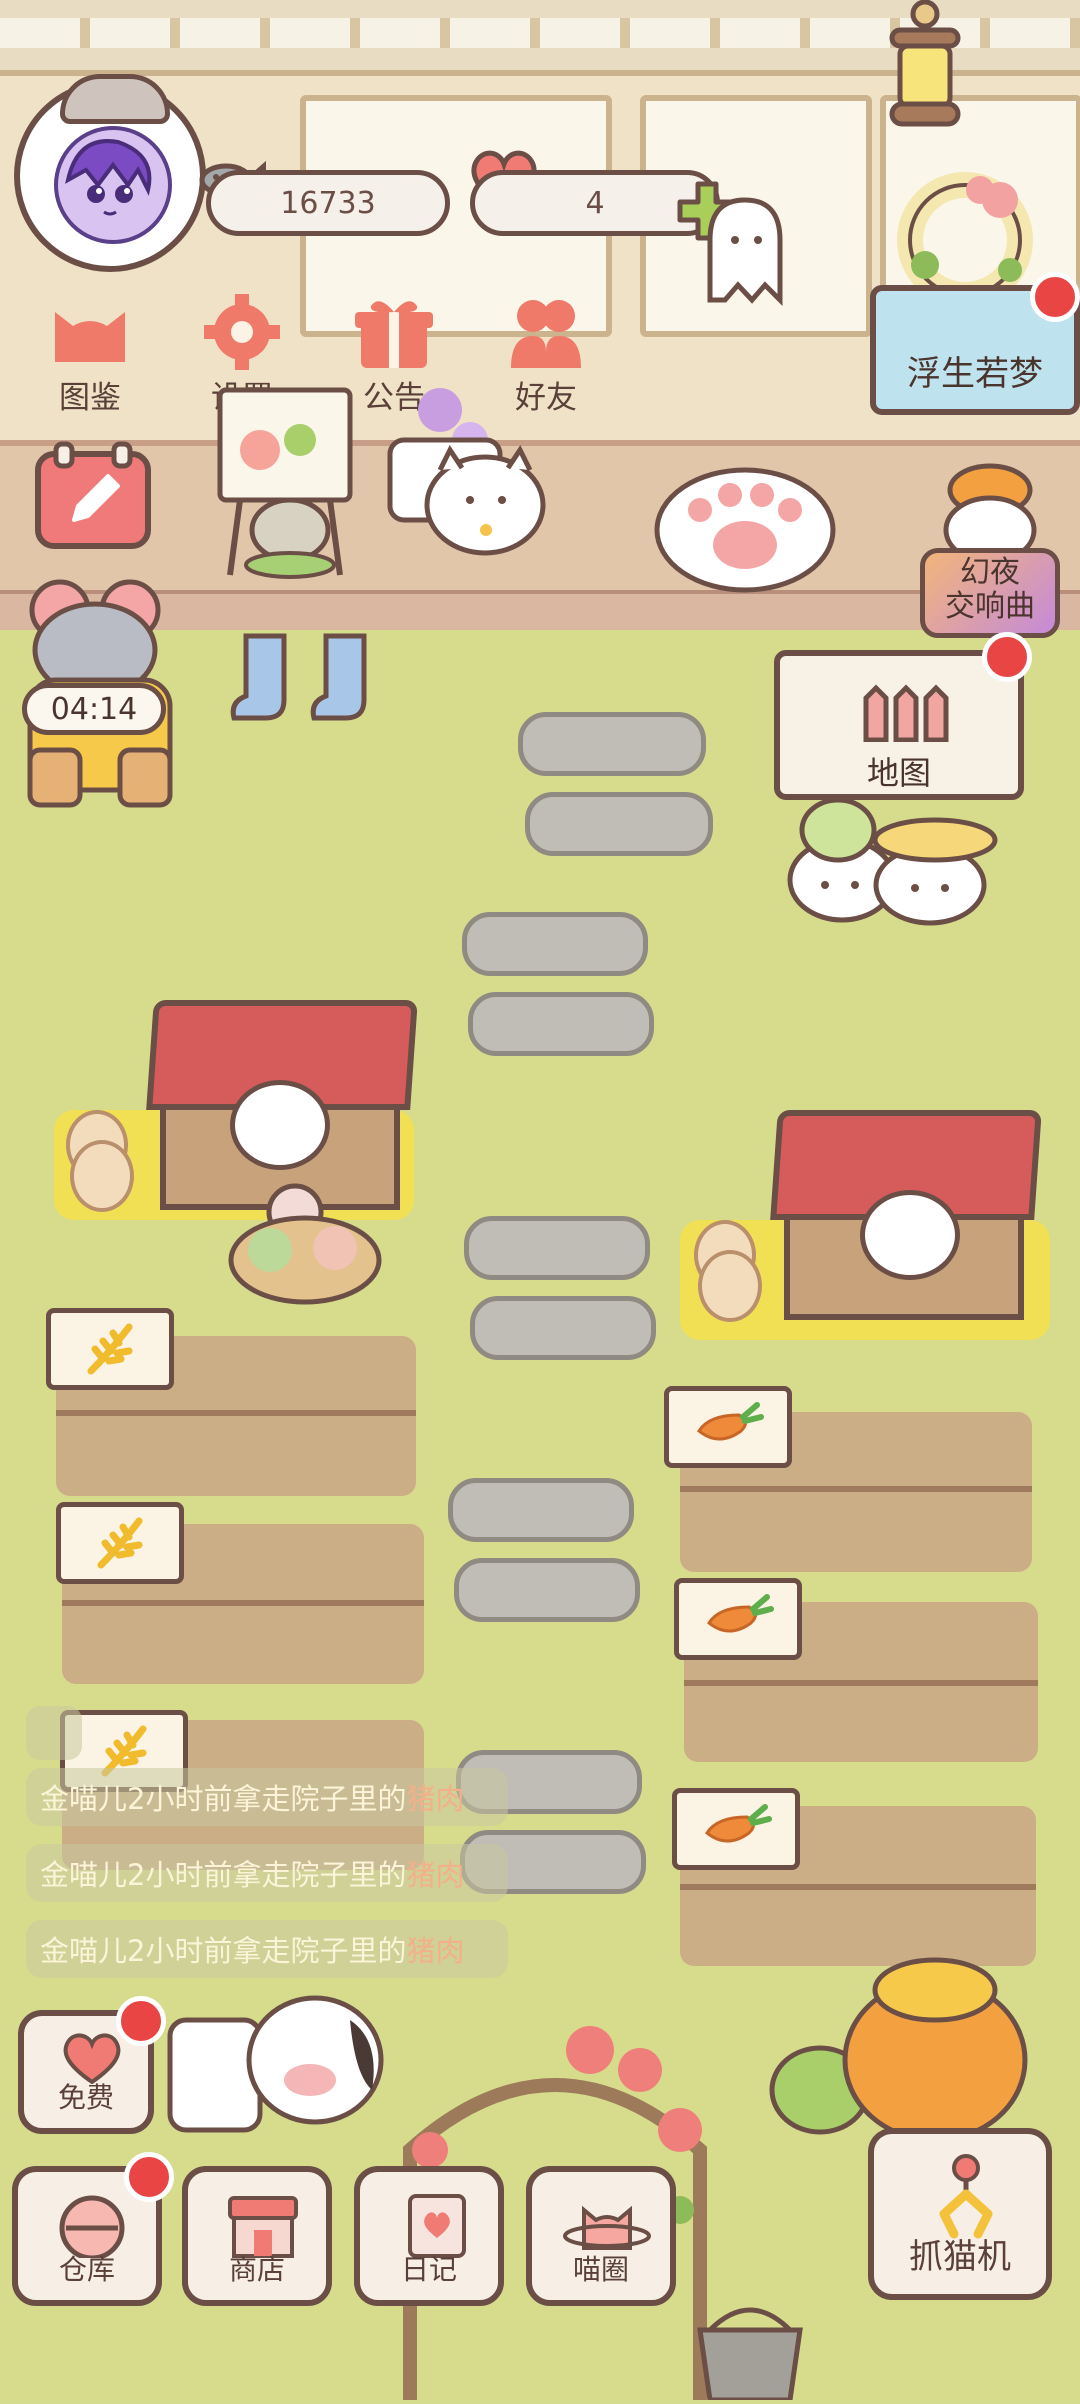 The image size is (1080, 2404). Describe the element at coordinates (546, 332) in the screenshot. I see `friends-icon` at that location.